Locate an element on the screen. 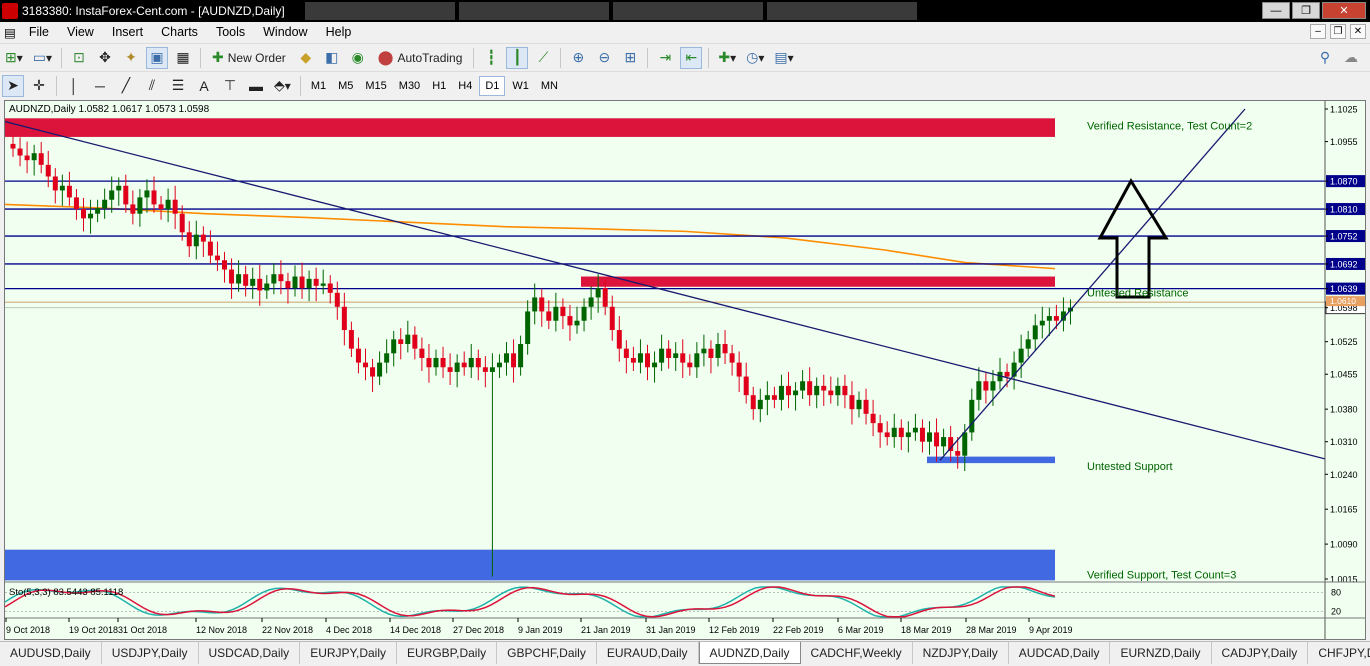  mdi-minimize-button: – is located at coordinates (1318, 31).